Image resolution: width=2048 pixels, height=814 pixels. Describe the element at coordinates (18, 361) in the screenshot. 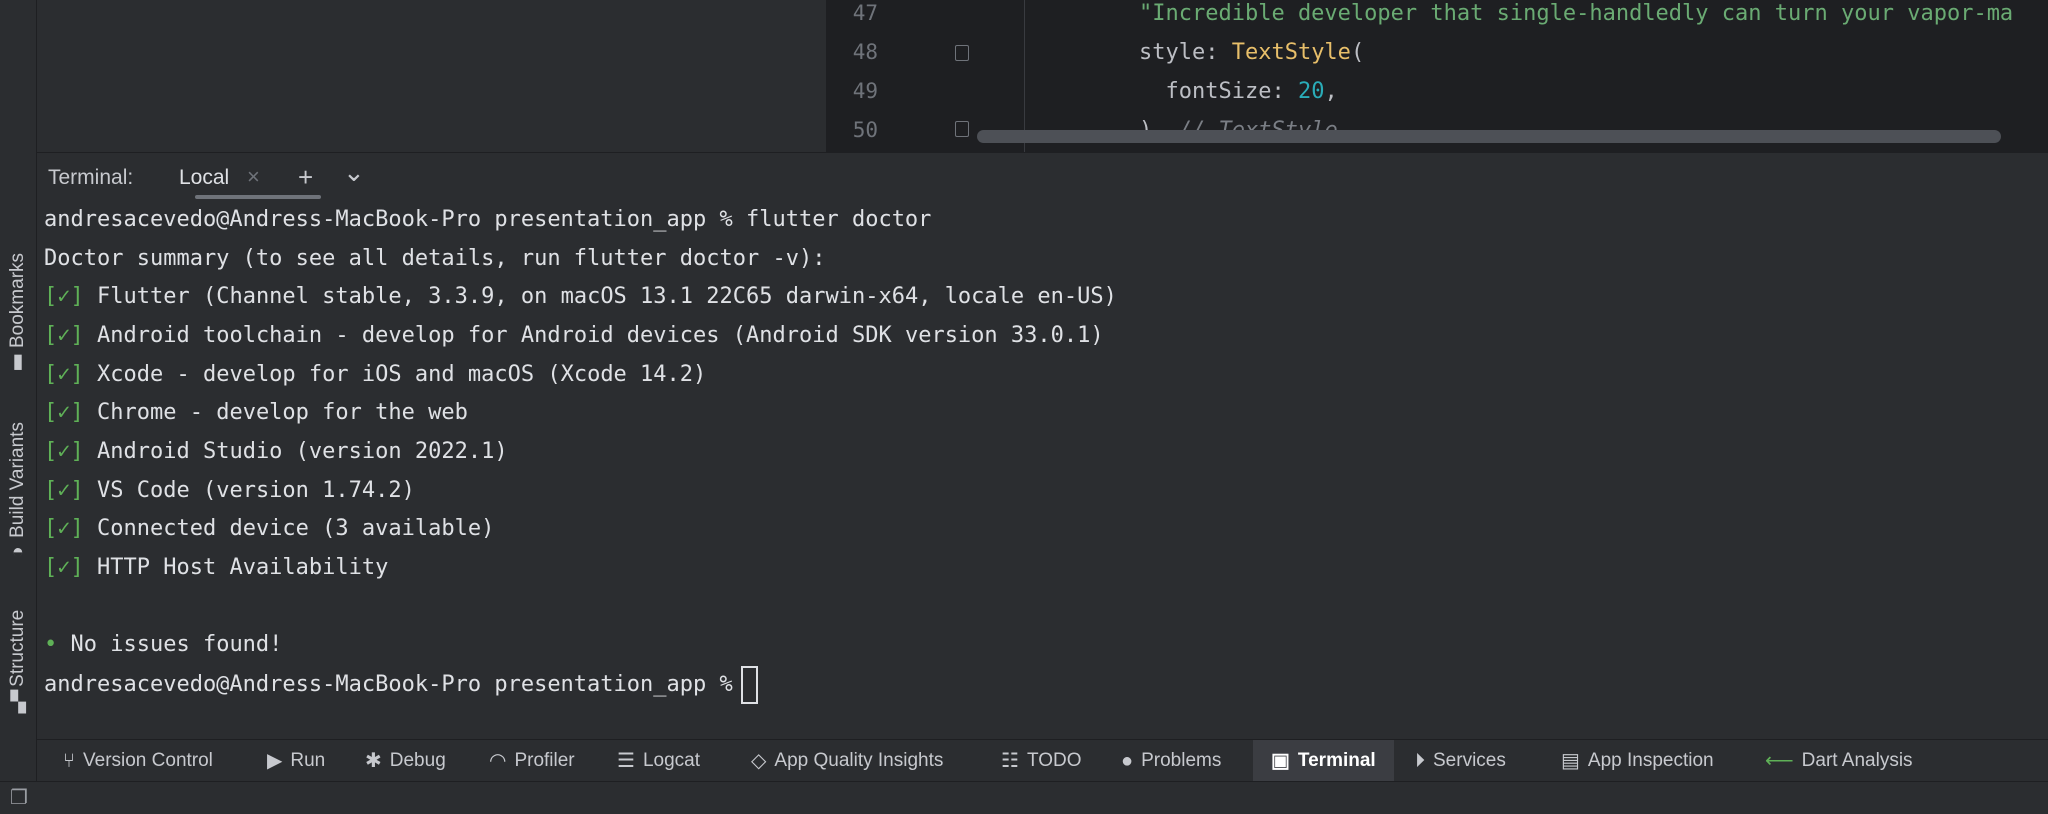

I see `bookmark-icon: ▮` at that location.